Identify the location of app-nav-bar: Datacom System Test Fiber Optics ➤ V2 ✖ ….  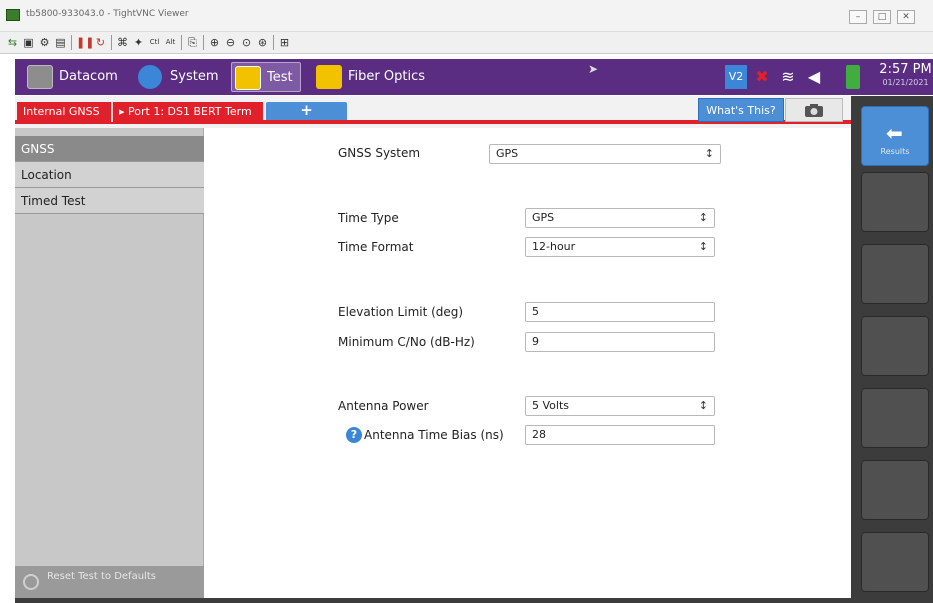
(474, 77).